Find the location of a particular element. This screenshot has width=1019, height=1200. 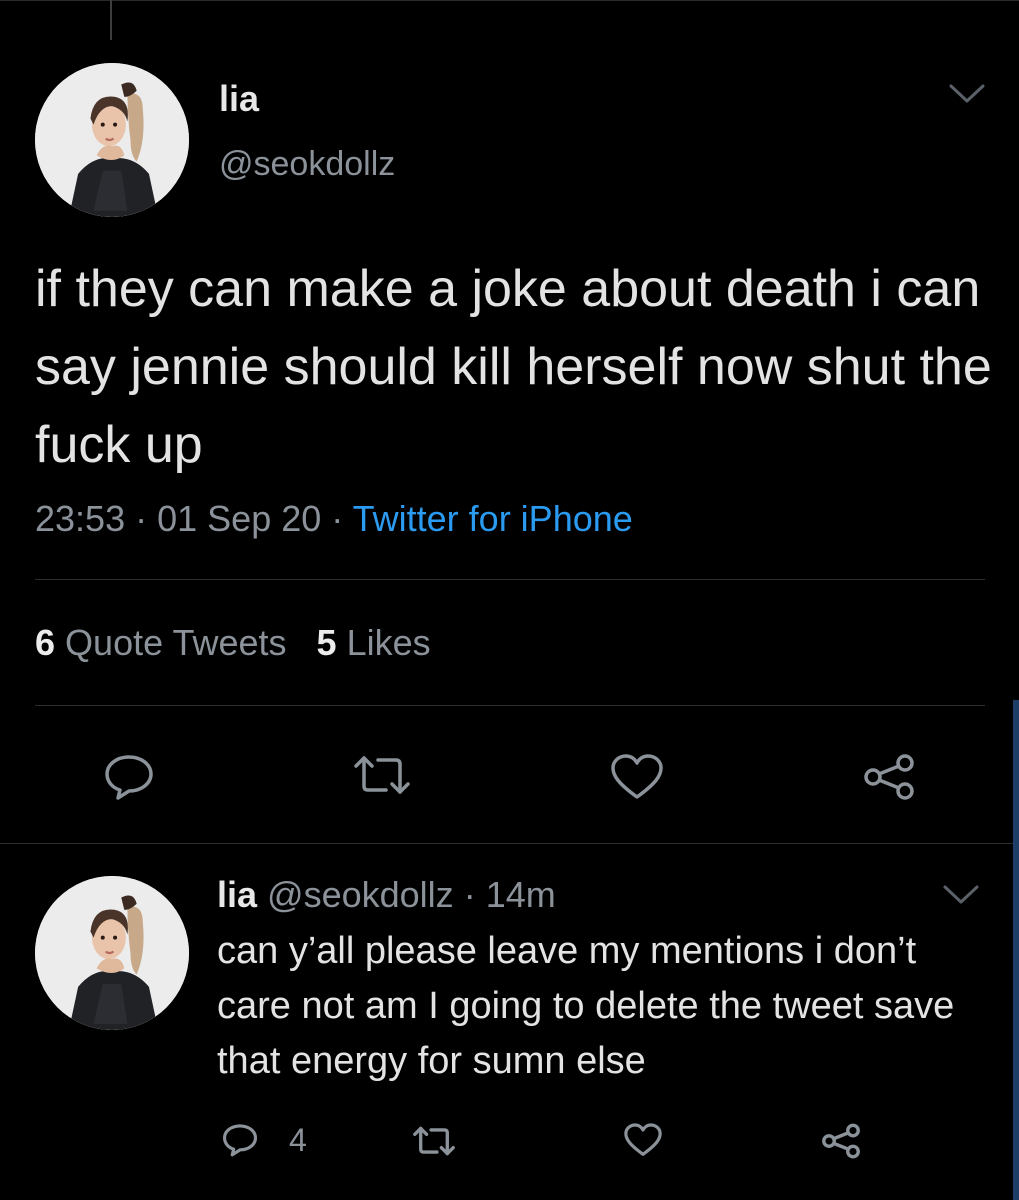

likes-stat: 5 Likes is located at coordinates (374, 642).